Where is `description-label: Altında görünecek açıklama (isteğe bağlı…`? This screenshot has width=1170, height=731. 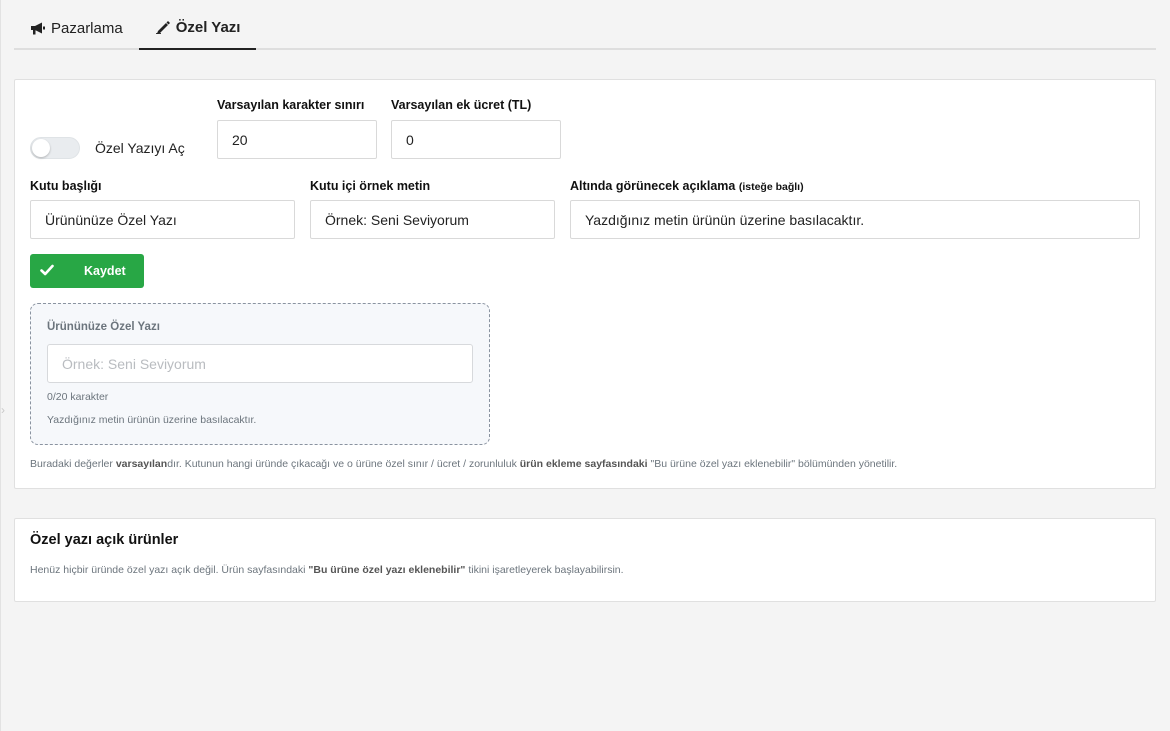
description-label: Altında görünecek açıklama (isteğe bağlı… is located at coordinates (687, 186).